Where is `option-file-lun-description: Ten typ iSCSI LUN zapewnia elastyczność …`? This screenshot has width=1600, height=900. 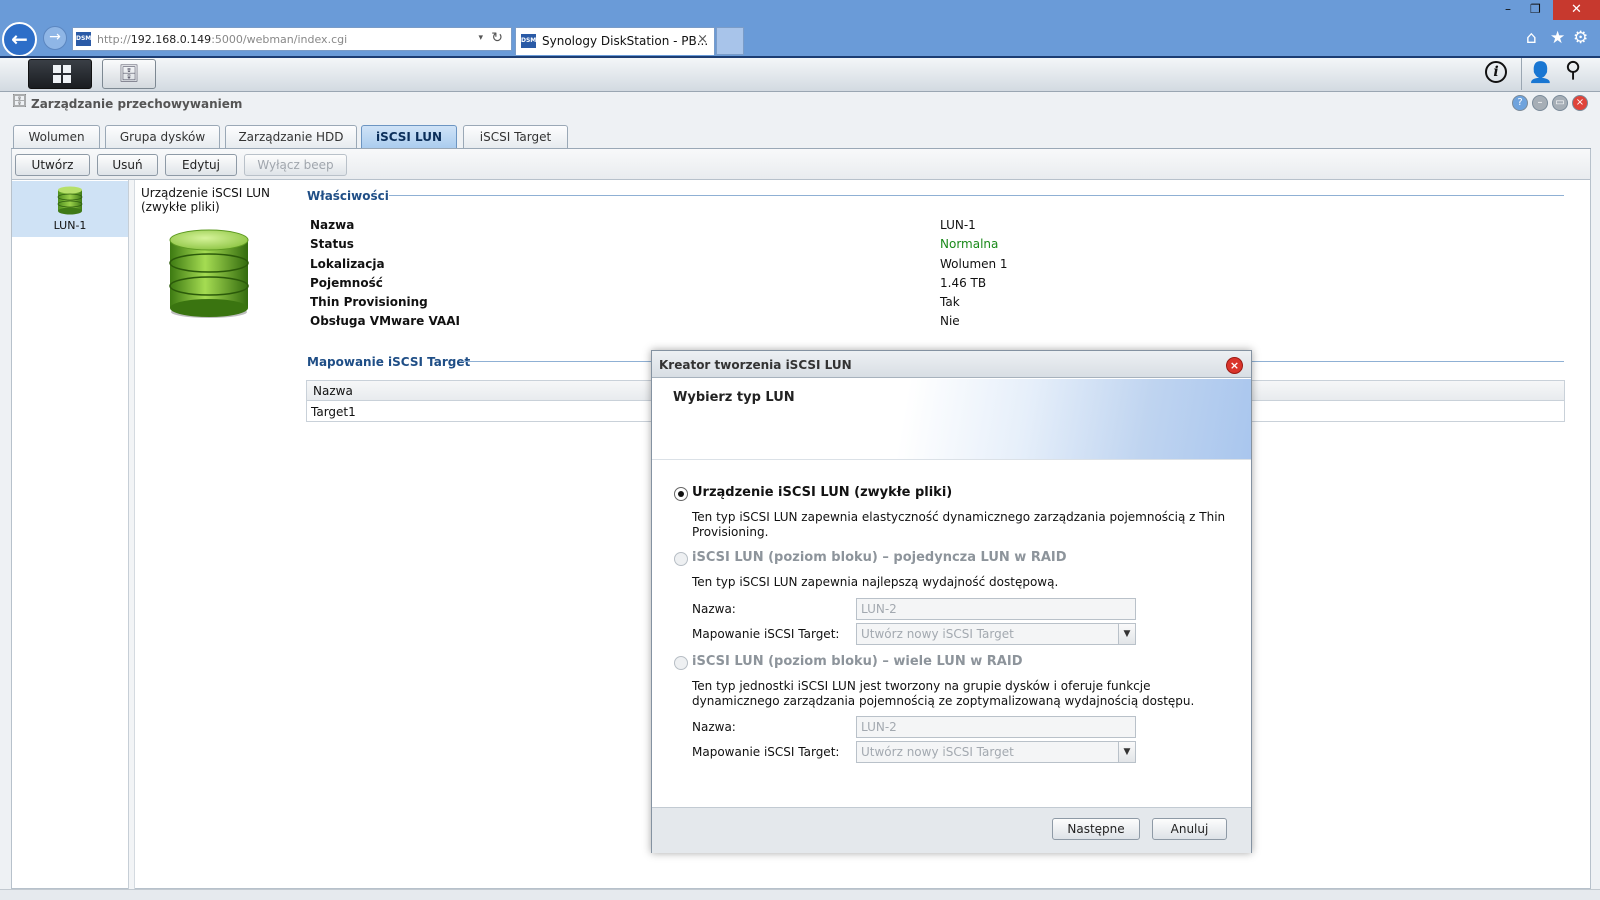 option-file-lun-description: Ten typ iSCSI LUN zapewnia elastyczność … is located at coordinates (959, 524).